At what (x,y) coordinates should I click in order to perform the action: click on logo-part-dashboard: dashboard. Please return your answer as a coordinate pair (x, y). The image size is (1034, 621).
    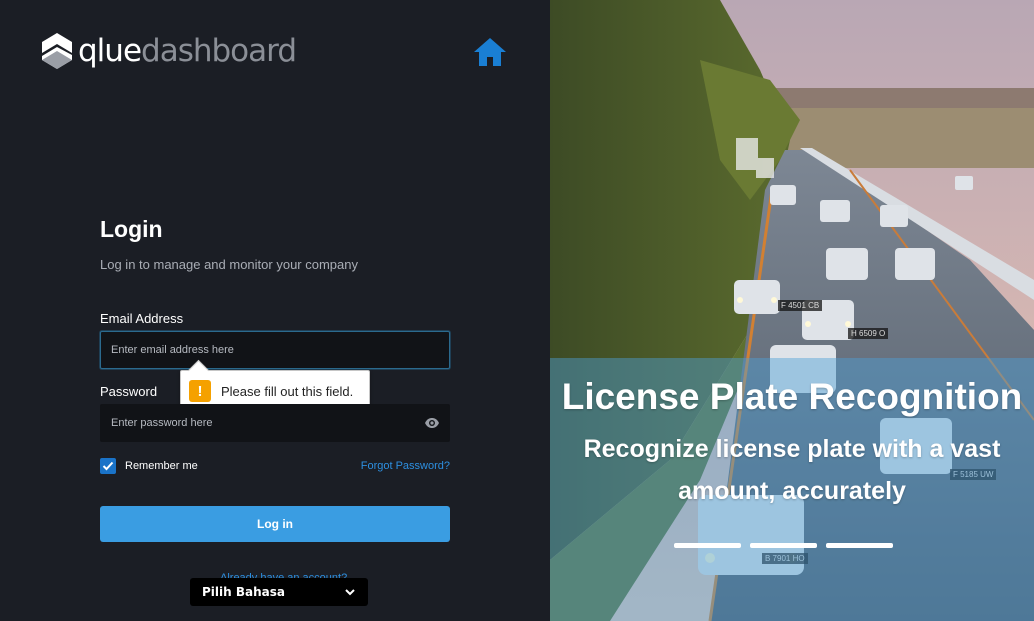
    Looking at the image, I should click on (219, 50).